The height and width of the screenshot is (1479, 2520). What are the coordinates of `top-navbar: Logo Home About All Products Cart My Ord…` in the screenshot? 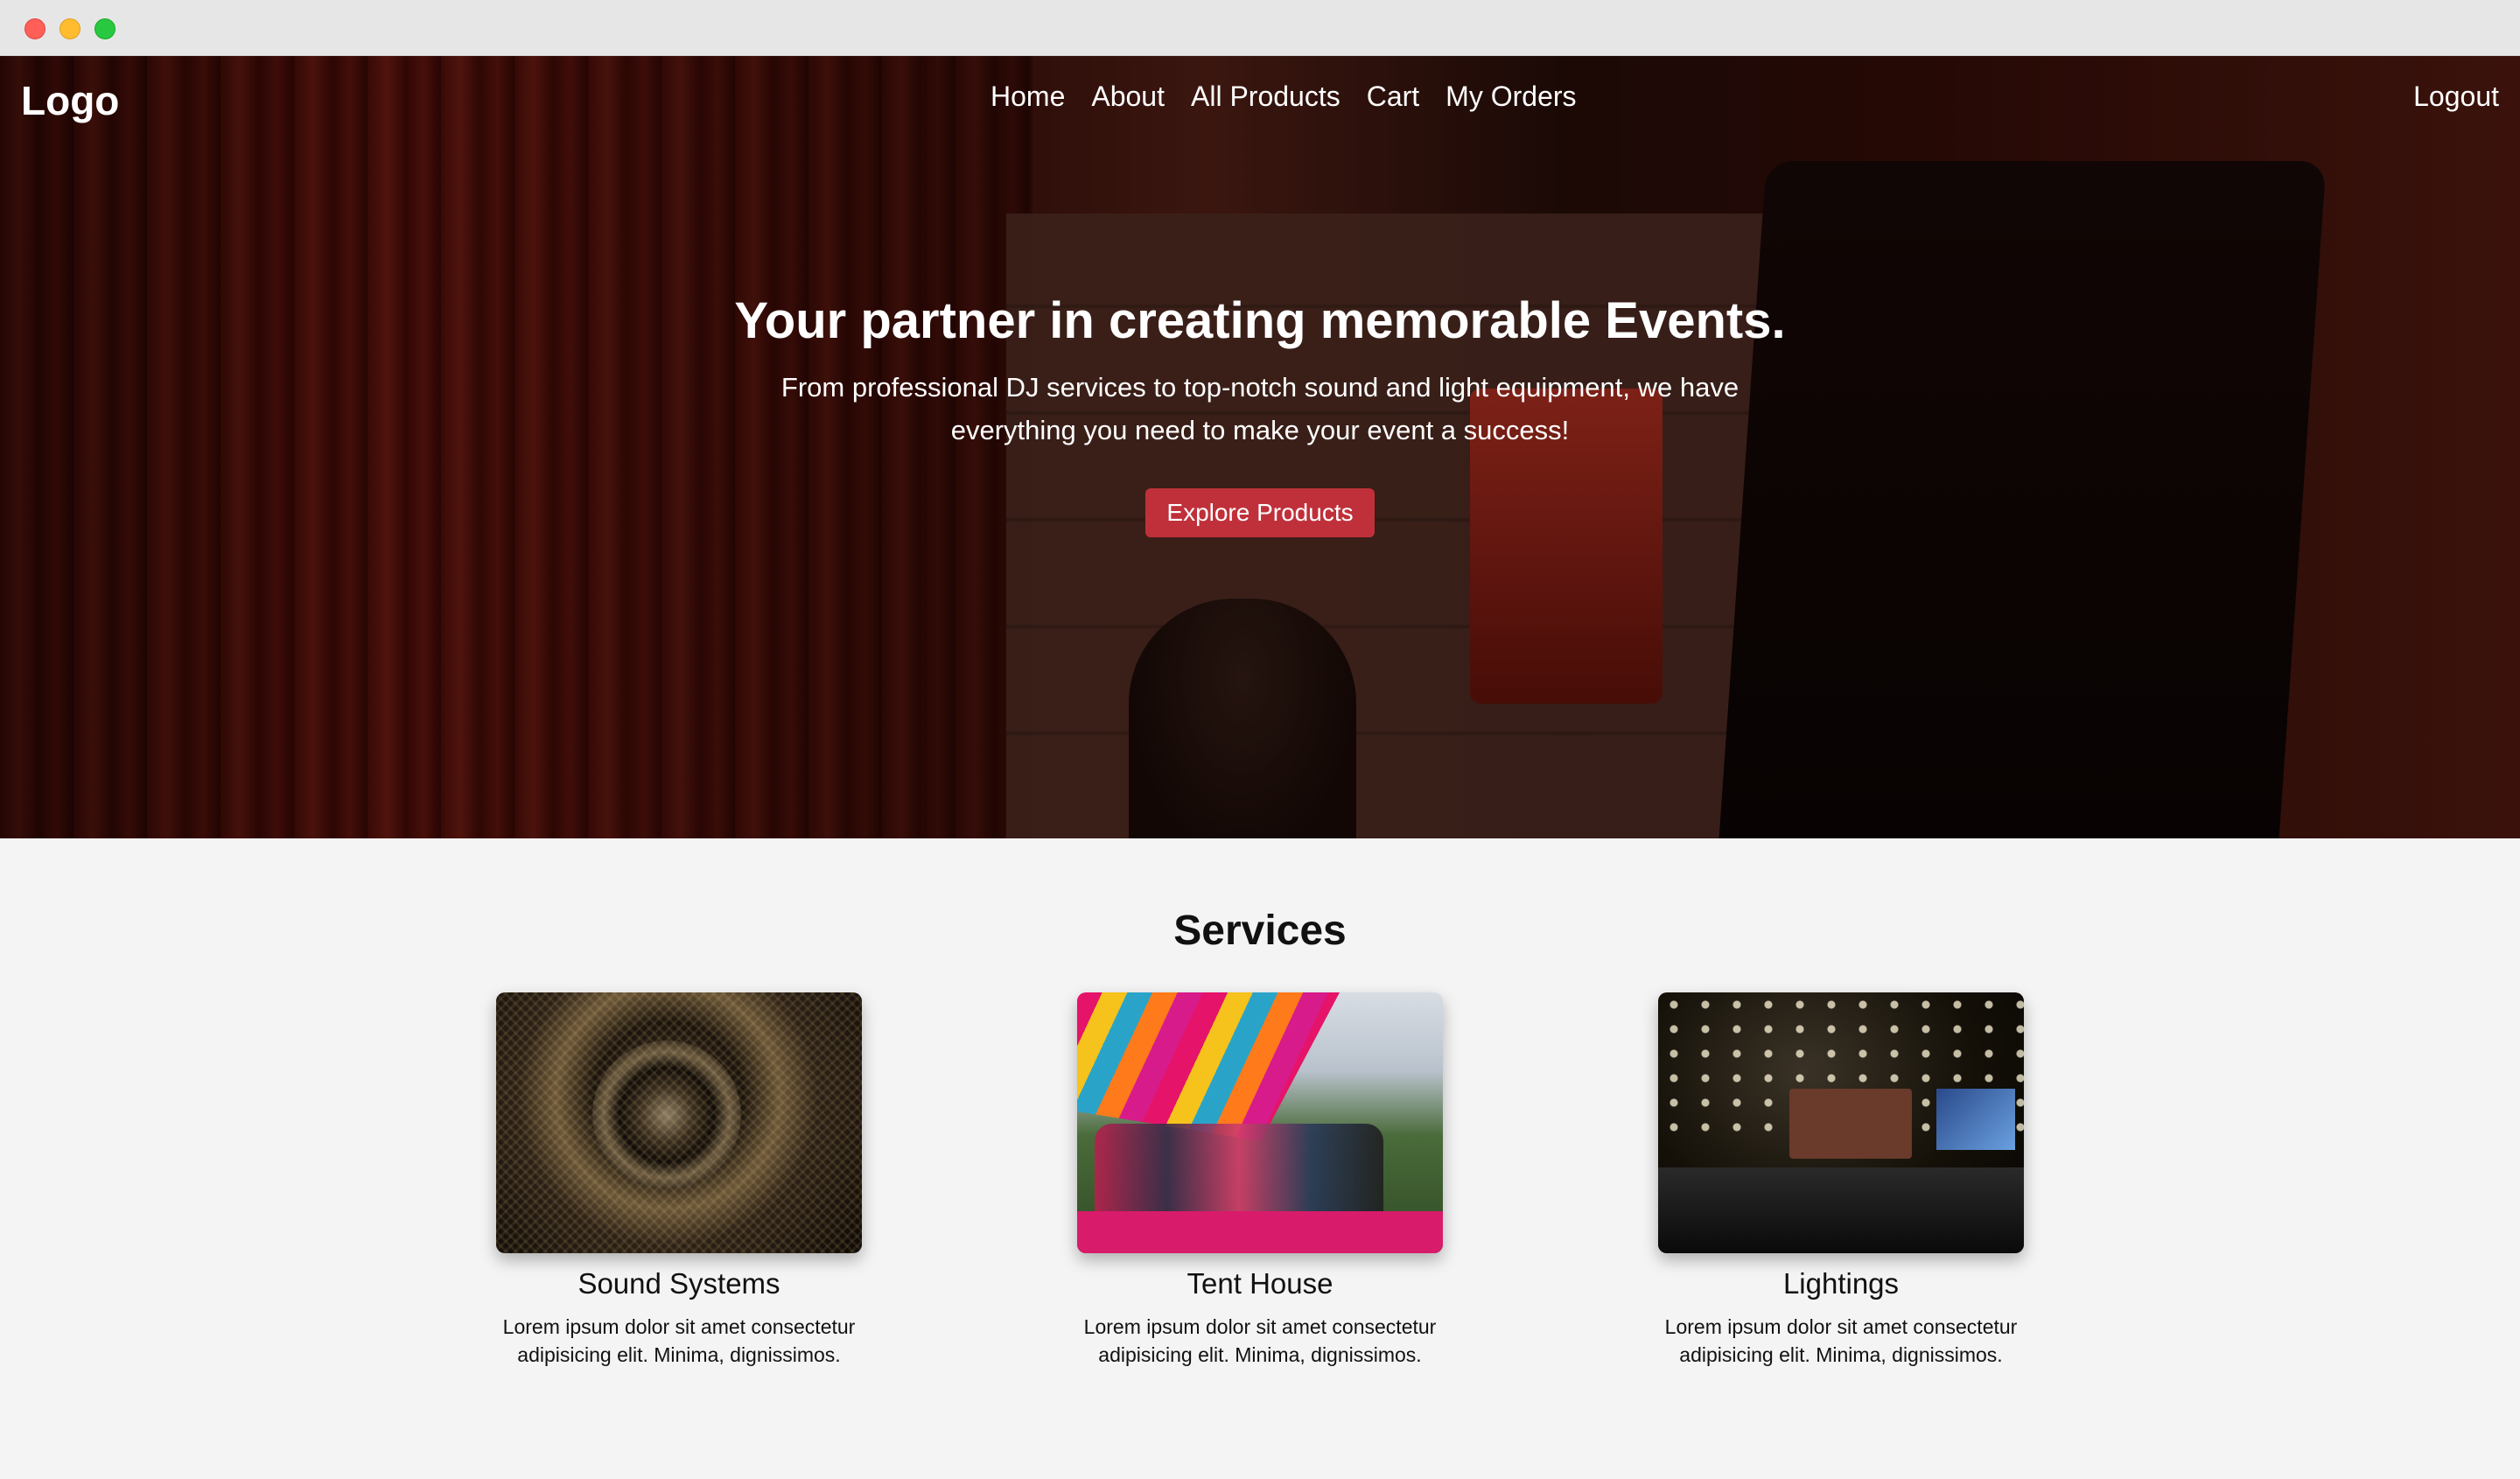 It's located at (1260, 100).